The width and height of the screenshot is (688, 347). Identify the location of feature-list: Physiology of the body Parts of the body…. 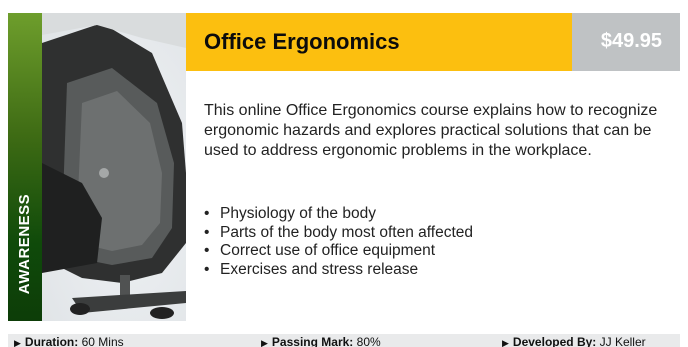
(434, 242).